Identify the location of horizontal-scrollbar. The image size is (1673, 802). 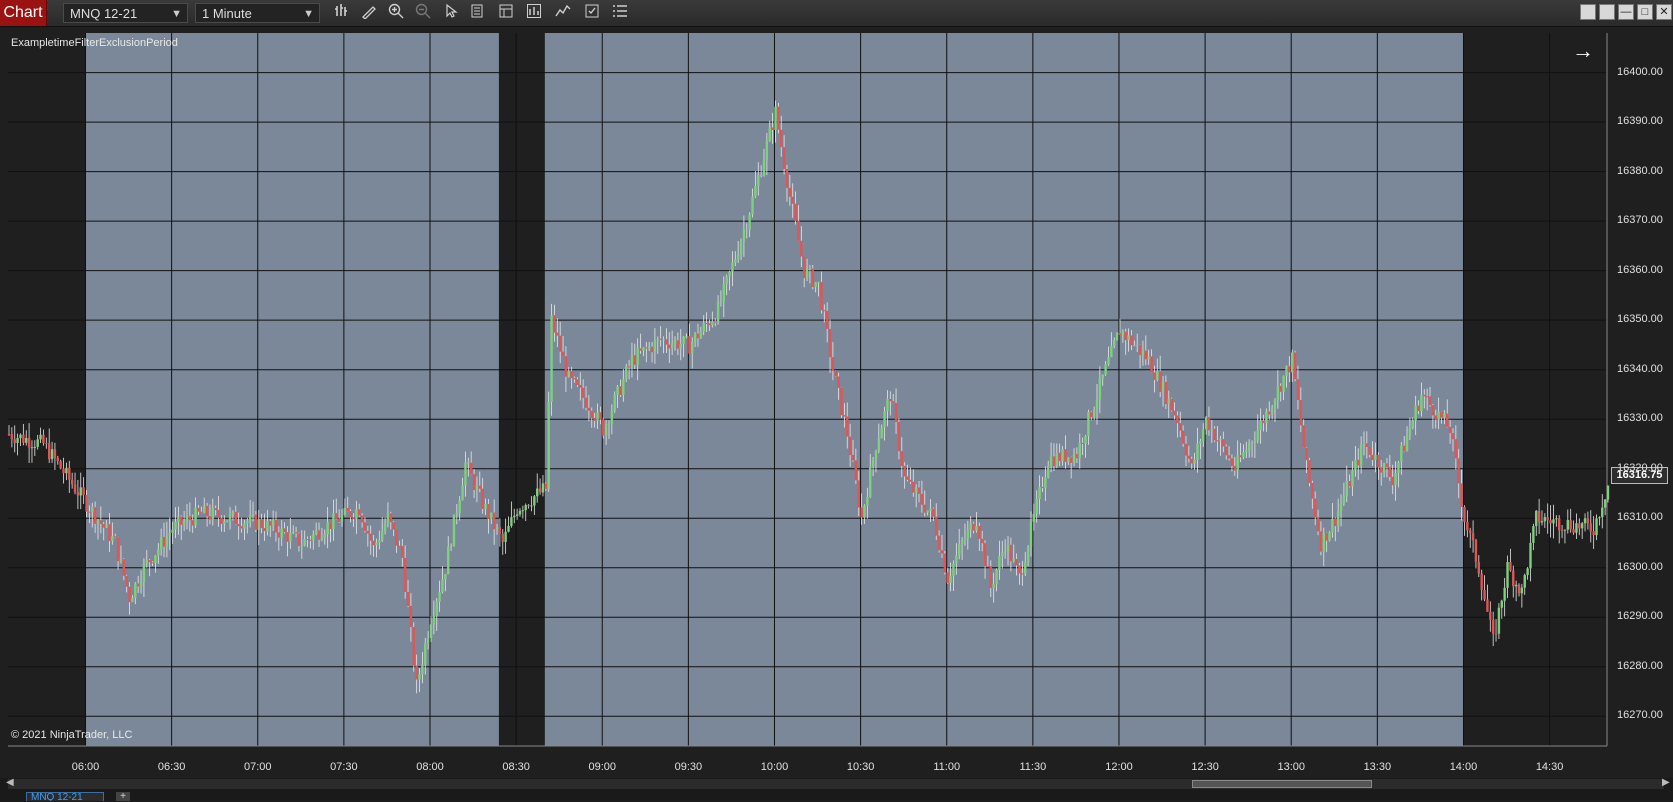
(836, 784).